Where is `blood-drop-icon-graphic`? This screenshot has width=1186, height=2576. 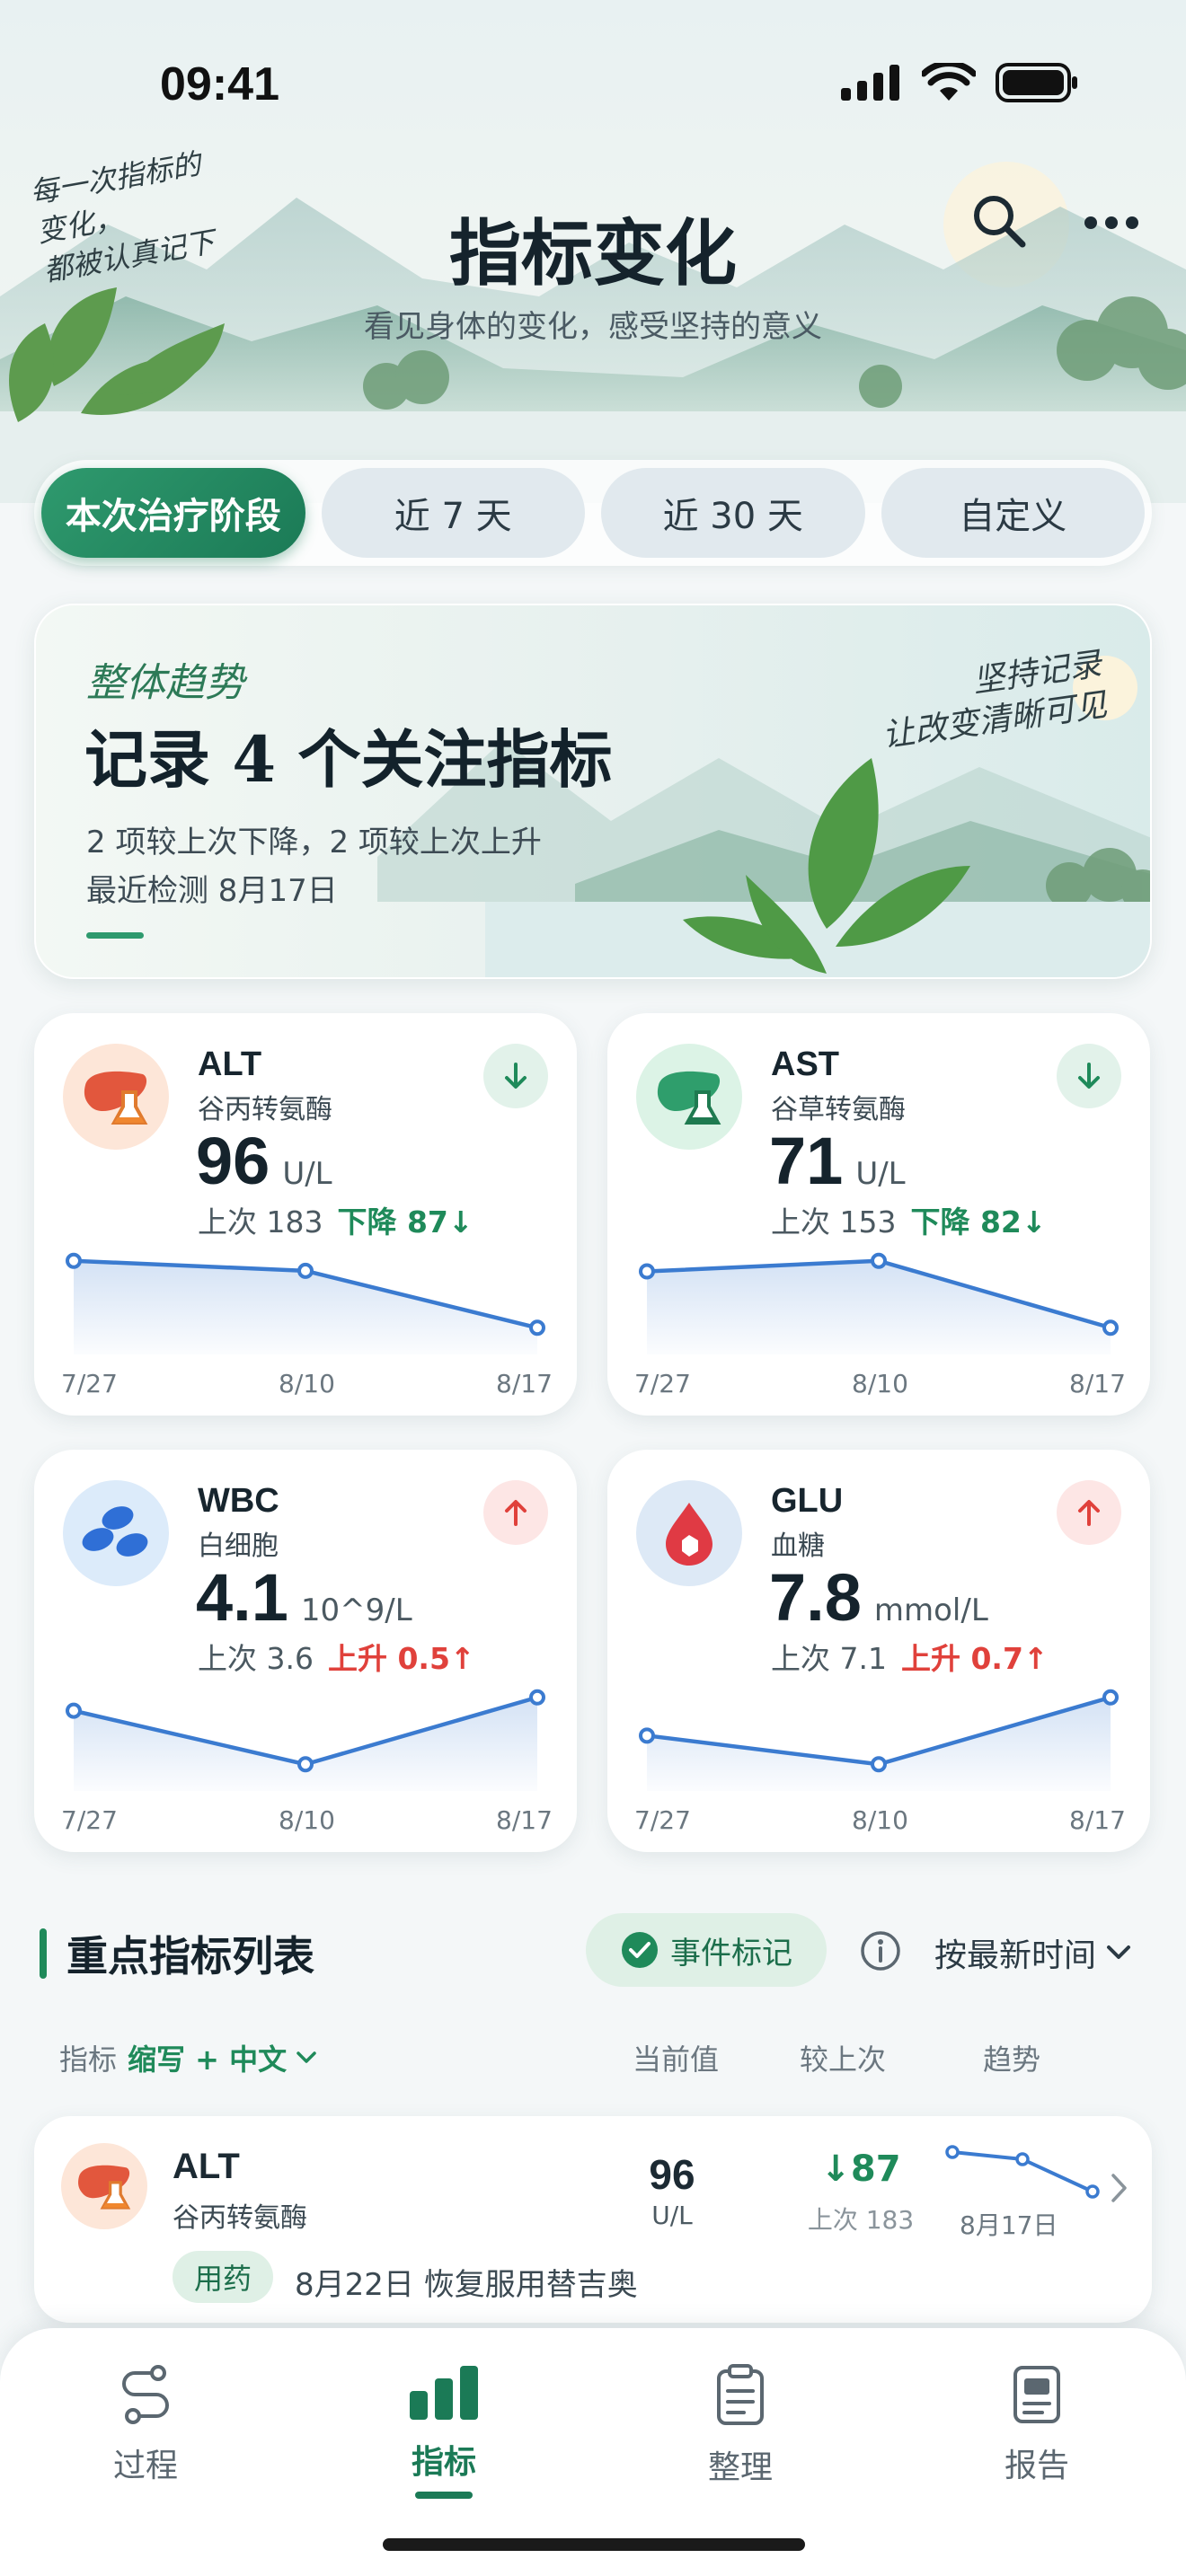 blood-drop-icon-graphic is located at coordinates (689, 1534).